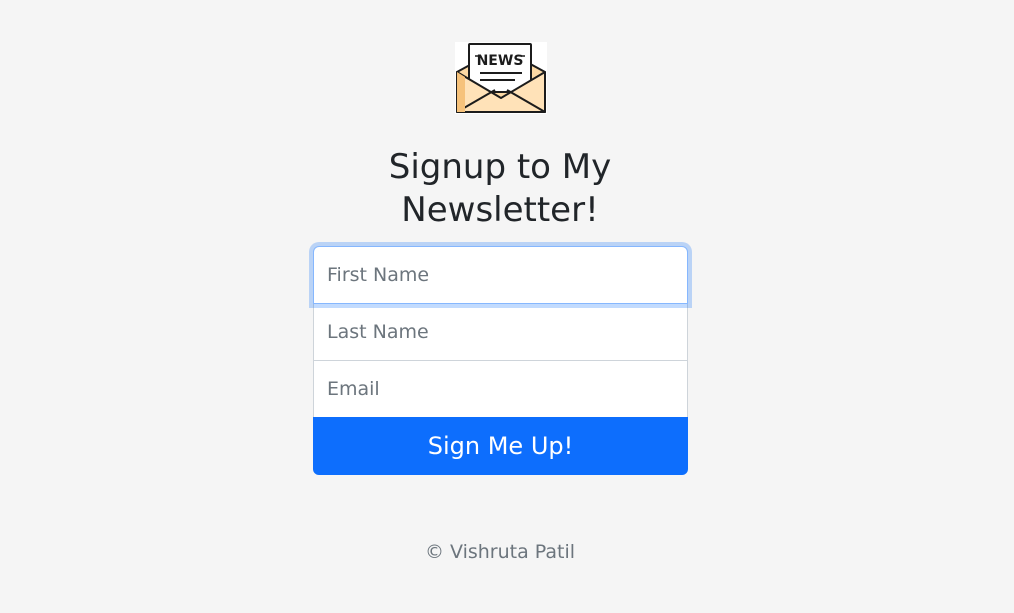 The height and width of the screenshot is (613, 1014). Describe the element at coordinates (500, 188) in the screenshot. I see `page-title: Signup to My Newsletter!` at that location.